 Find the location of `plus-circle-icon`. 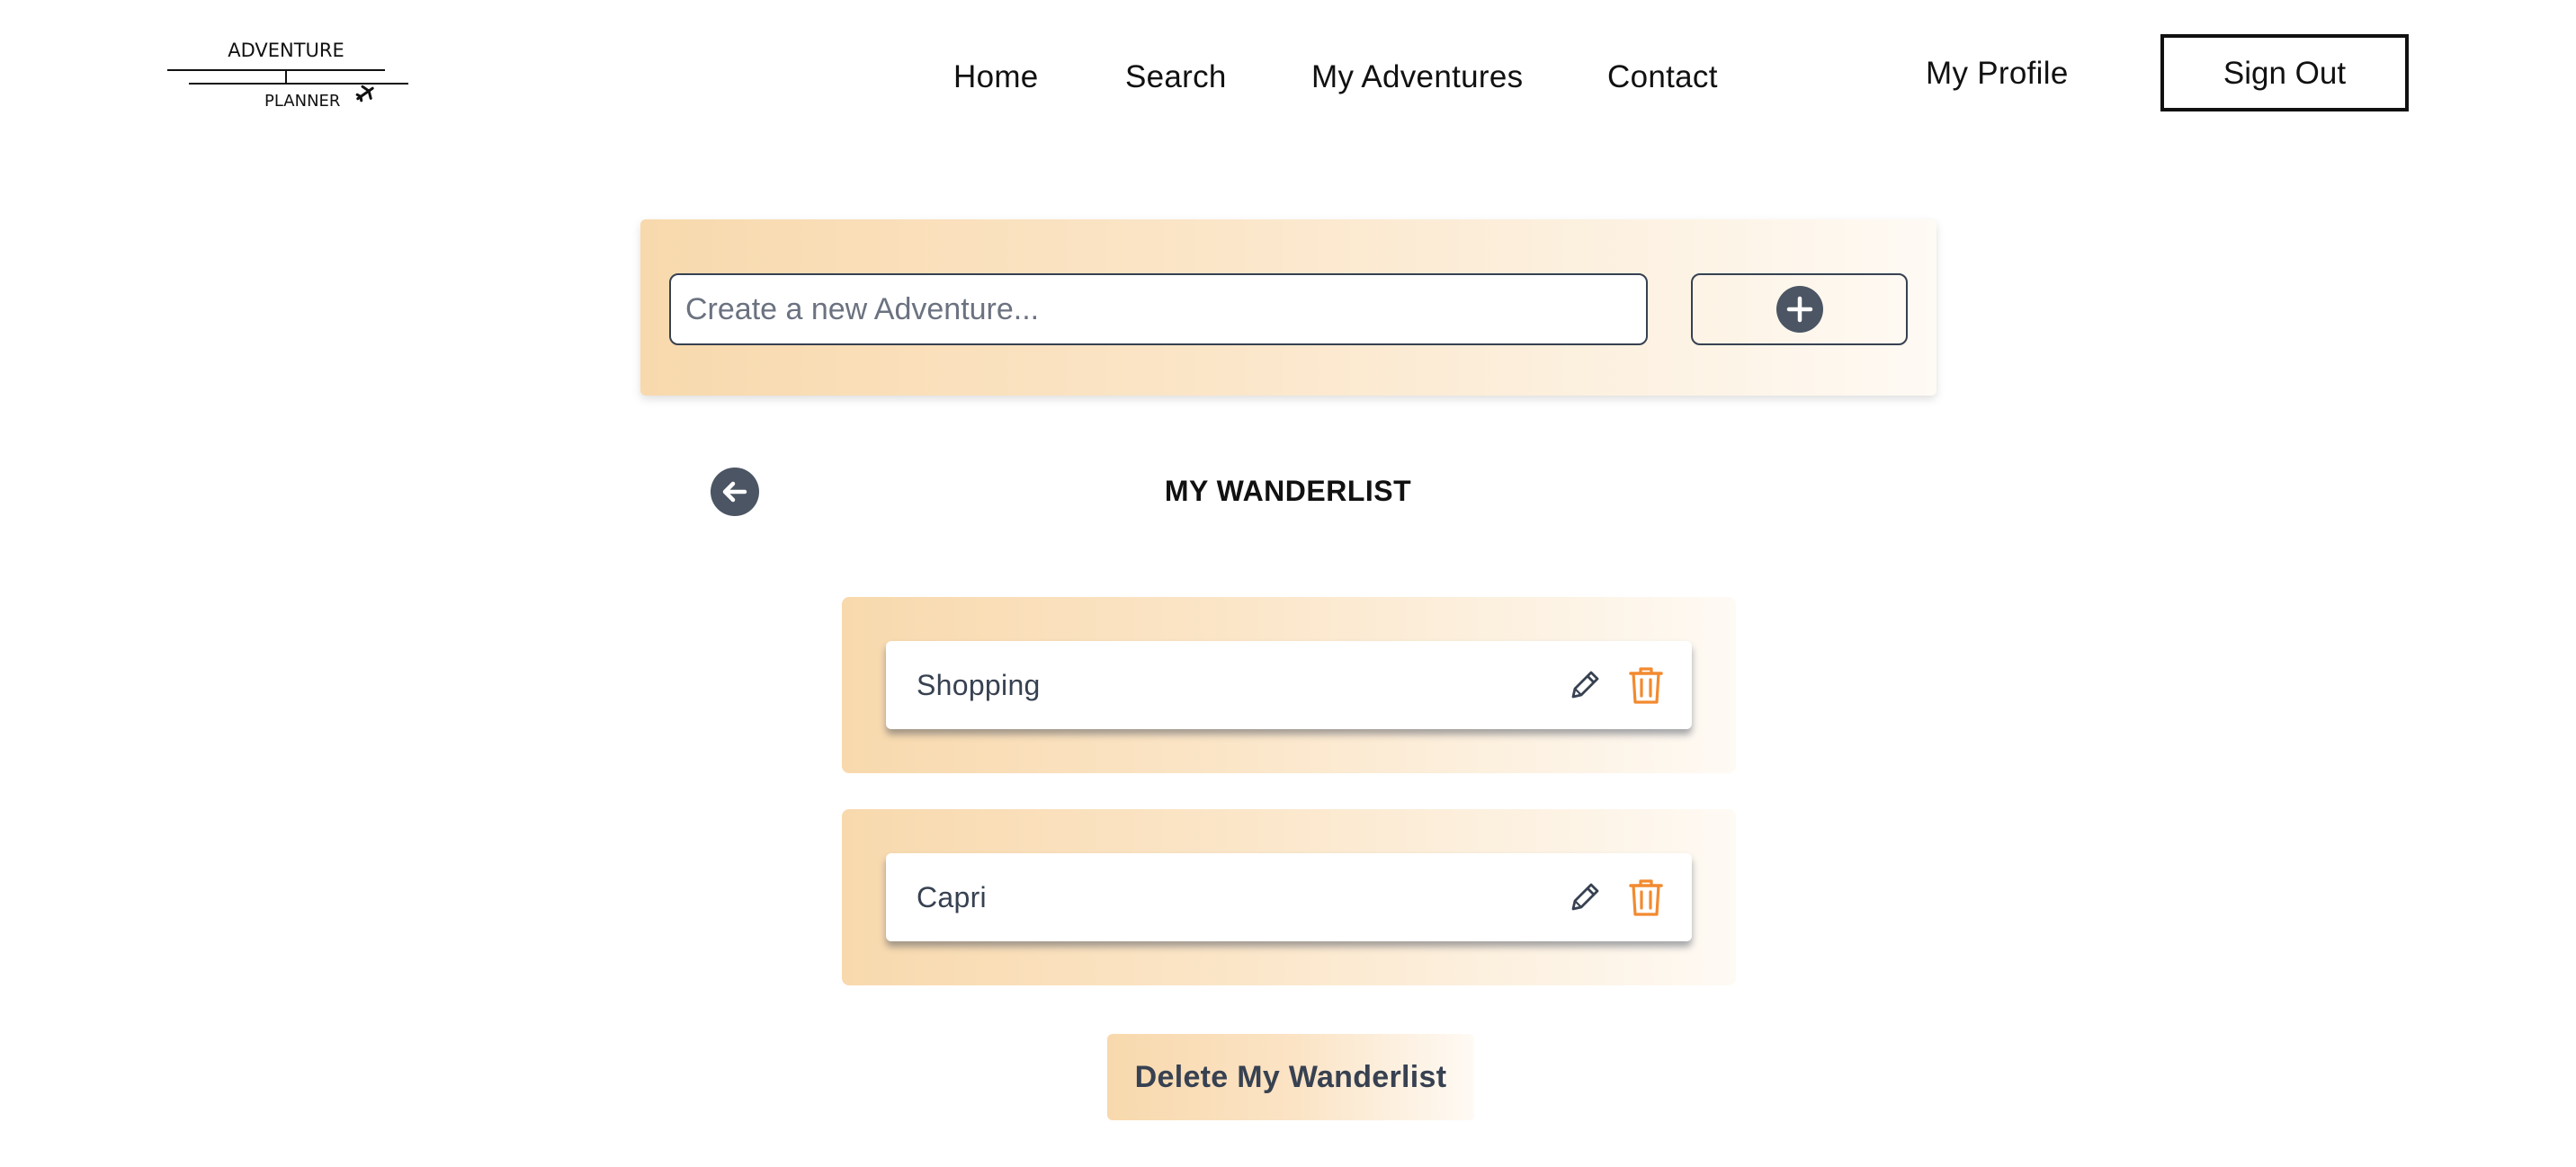

plus-circle-icon is located at coordinates (1799, 309).